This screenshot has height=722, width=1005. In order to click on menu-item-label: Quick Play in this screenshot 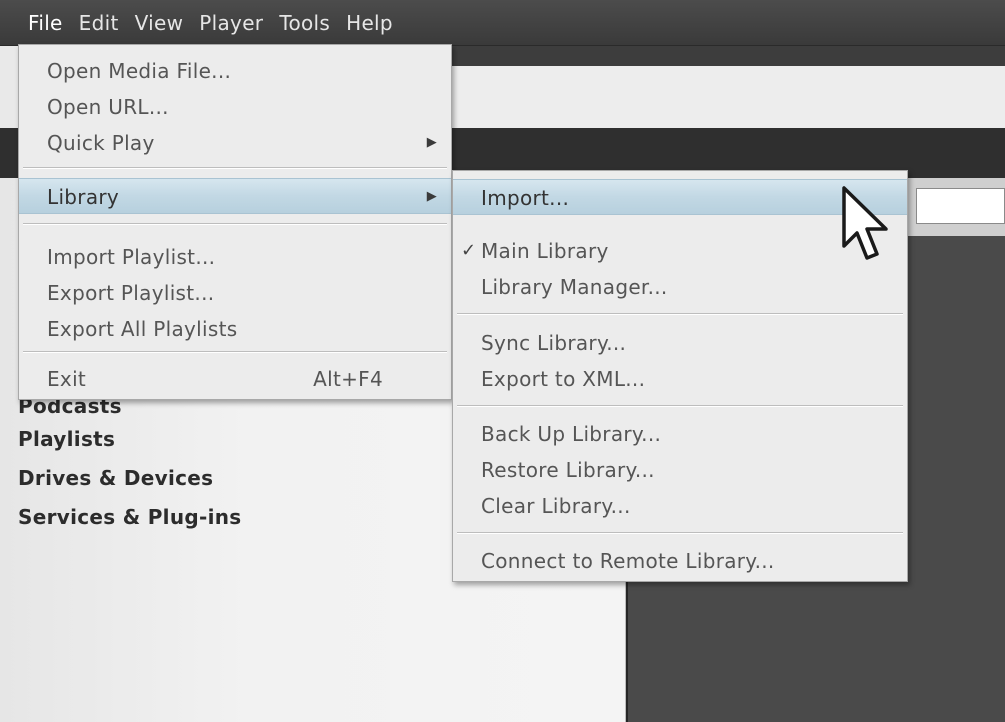, I will do `click(101, 143)`.